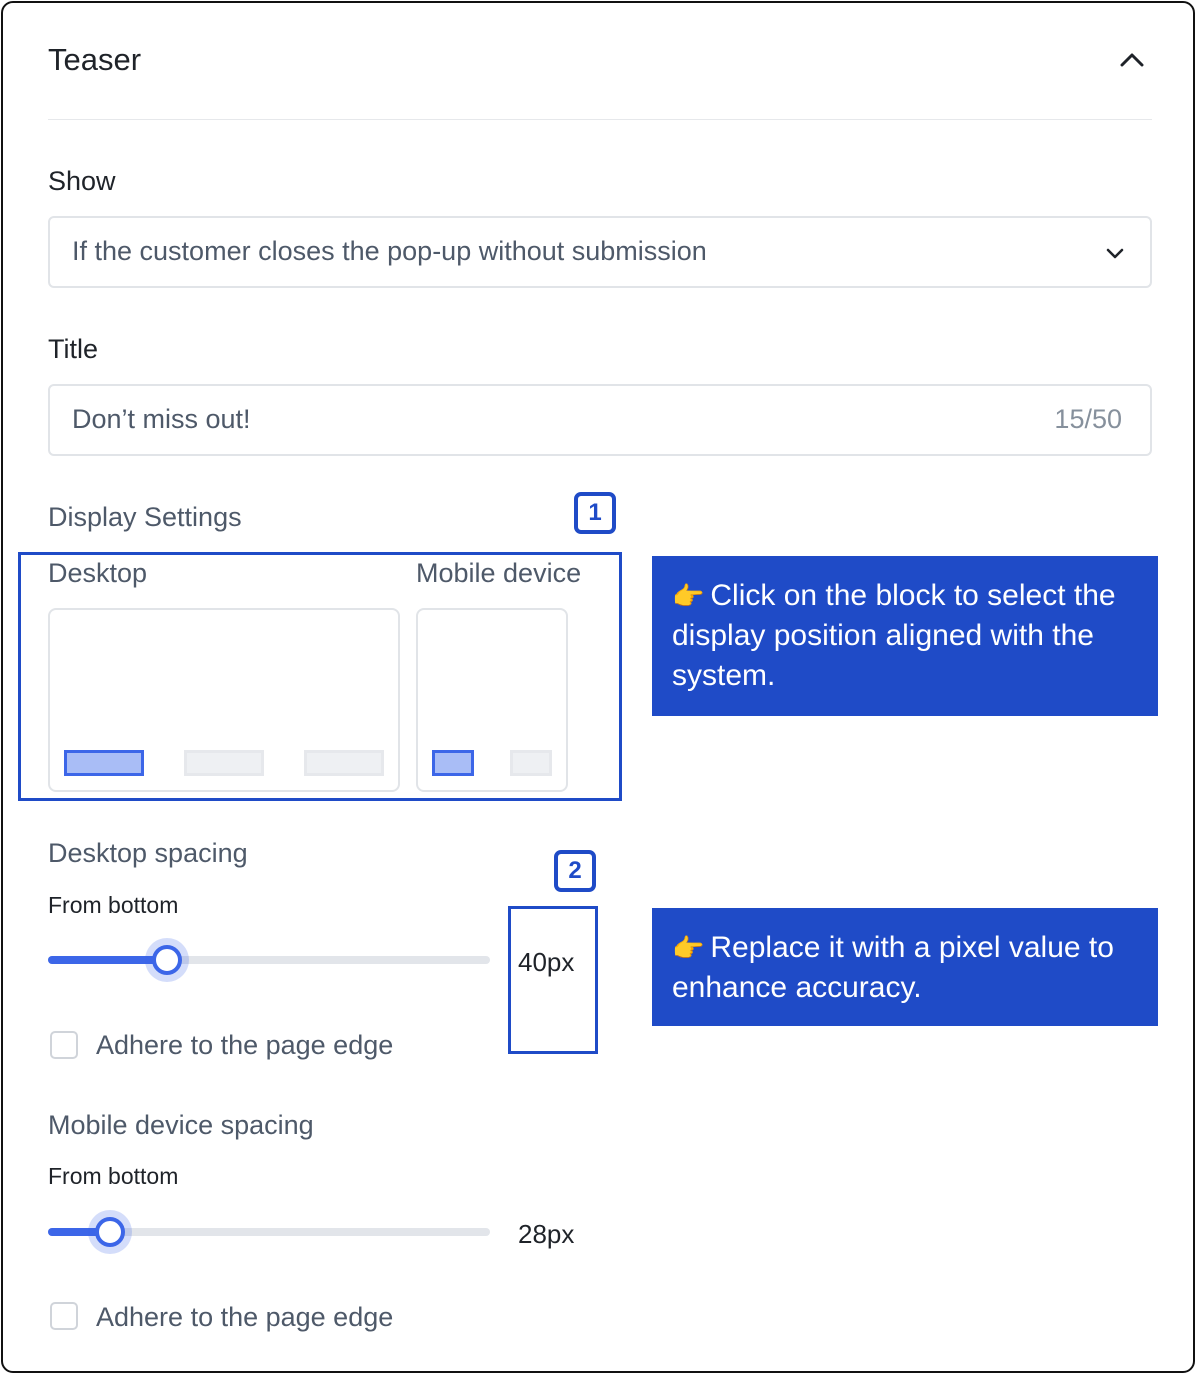 The image size is (1200, 1376). Describe the element at coordinates (546, 962) in the screenshot. I see `desktop-spacing-value: 40px` at that location.